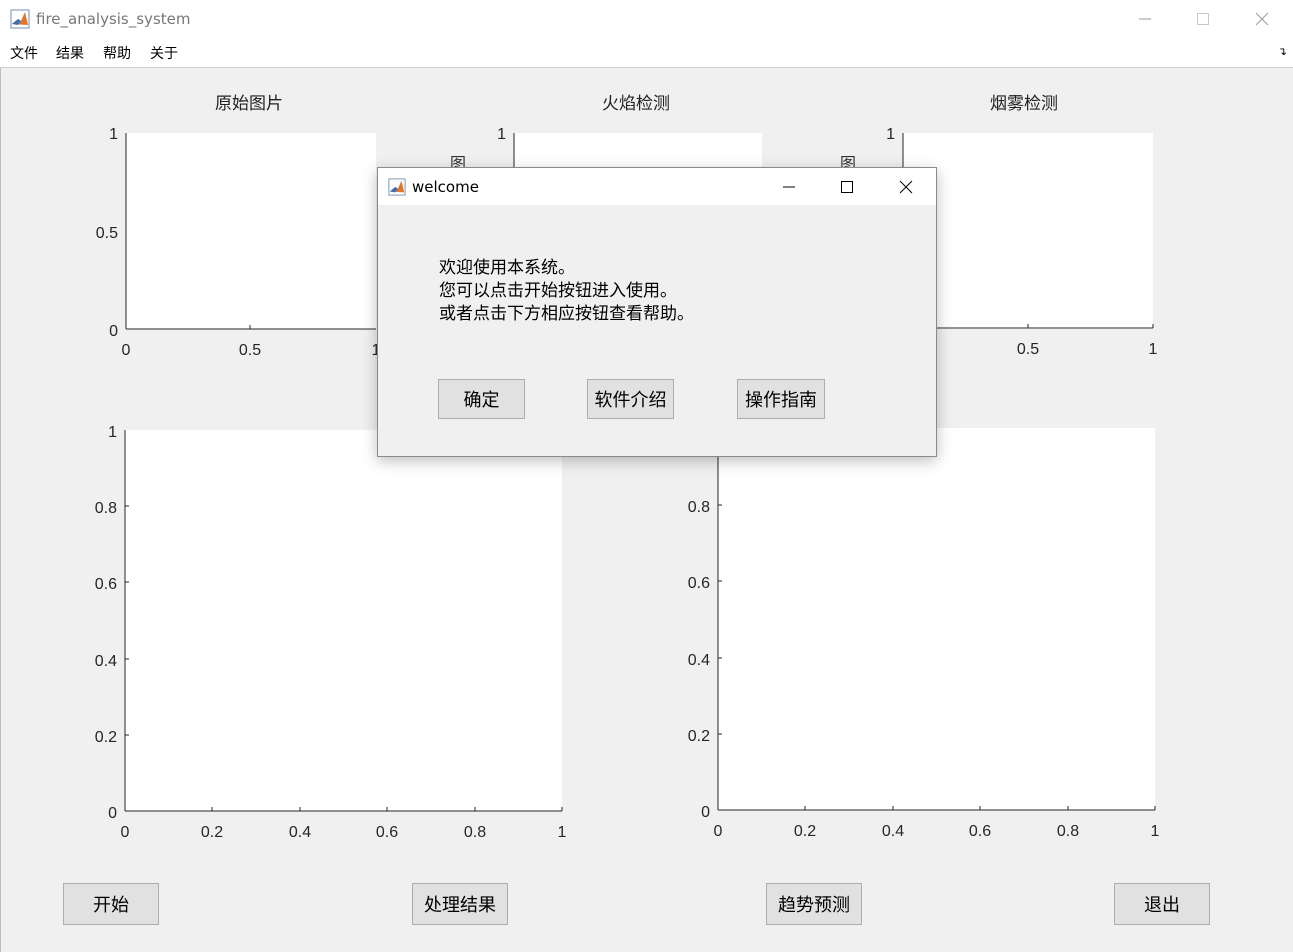 The width and height of the screenshot is (1293, 952). What do you see at coordinates (164, 53) in the screenshot?
I see `menu-about: 关于` at bounding box center [164, 53].